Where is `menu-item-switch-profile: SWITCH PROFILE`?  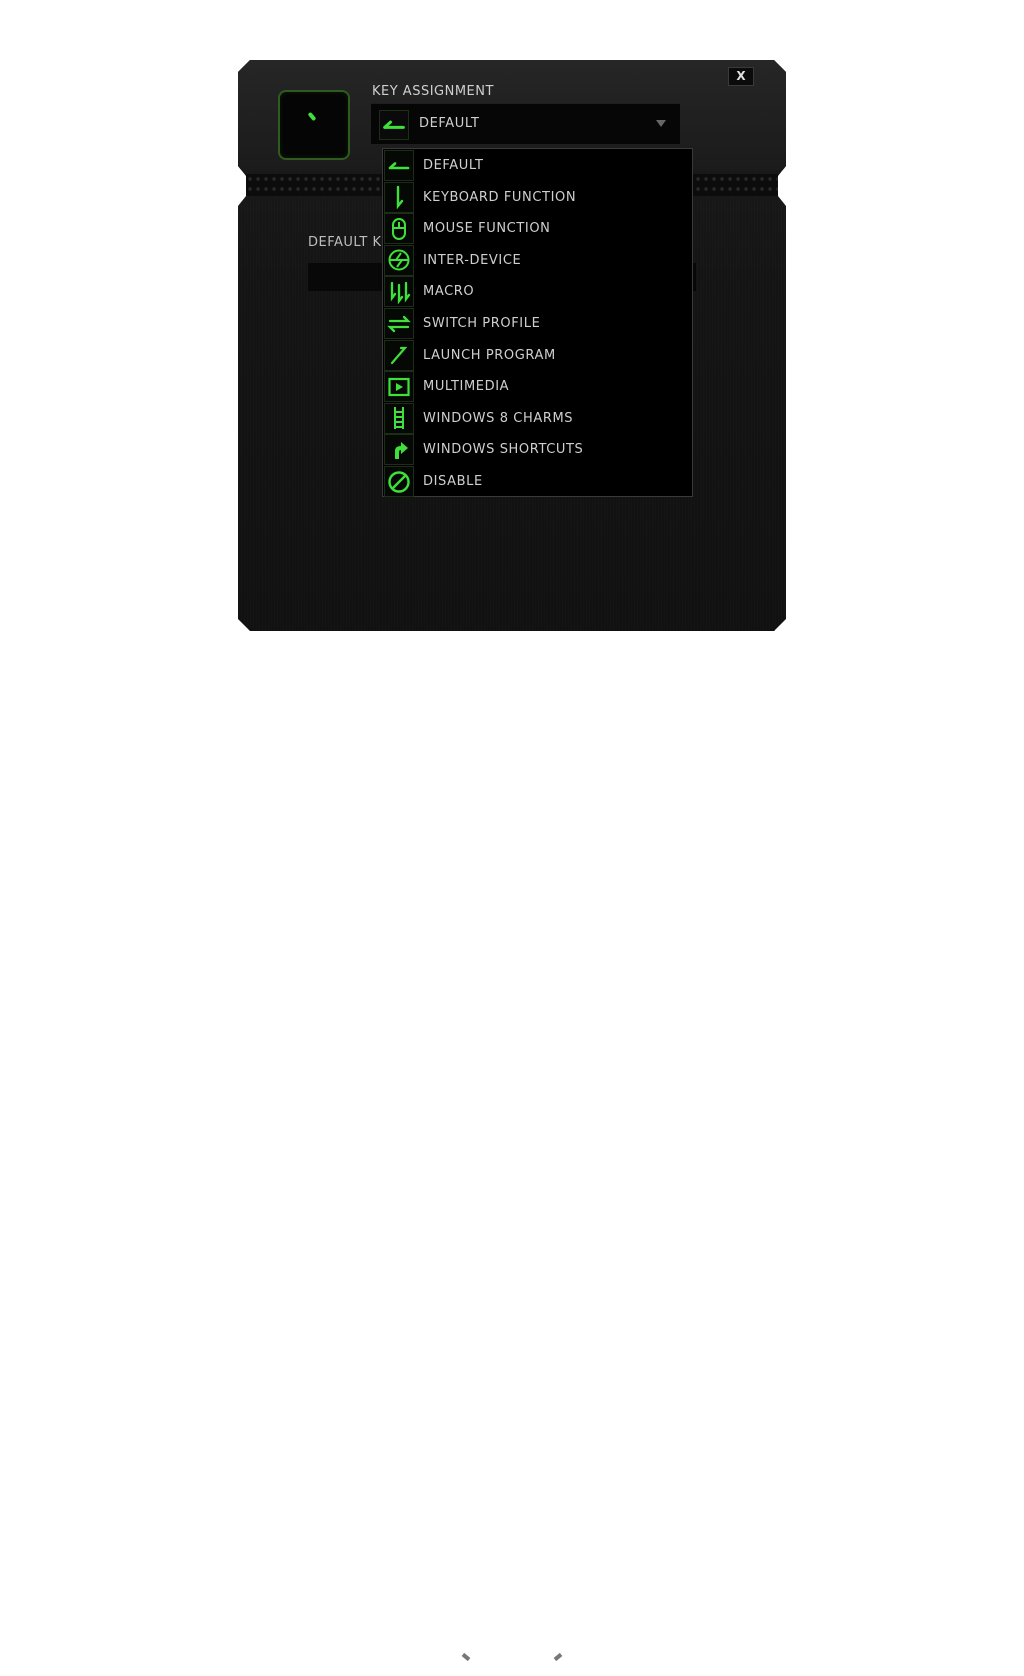
menu-item-switch-profile: SWITCH PROFILE is located at coordinates (537, 323).